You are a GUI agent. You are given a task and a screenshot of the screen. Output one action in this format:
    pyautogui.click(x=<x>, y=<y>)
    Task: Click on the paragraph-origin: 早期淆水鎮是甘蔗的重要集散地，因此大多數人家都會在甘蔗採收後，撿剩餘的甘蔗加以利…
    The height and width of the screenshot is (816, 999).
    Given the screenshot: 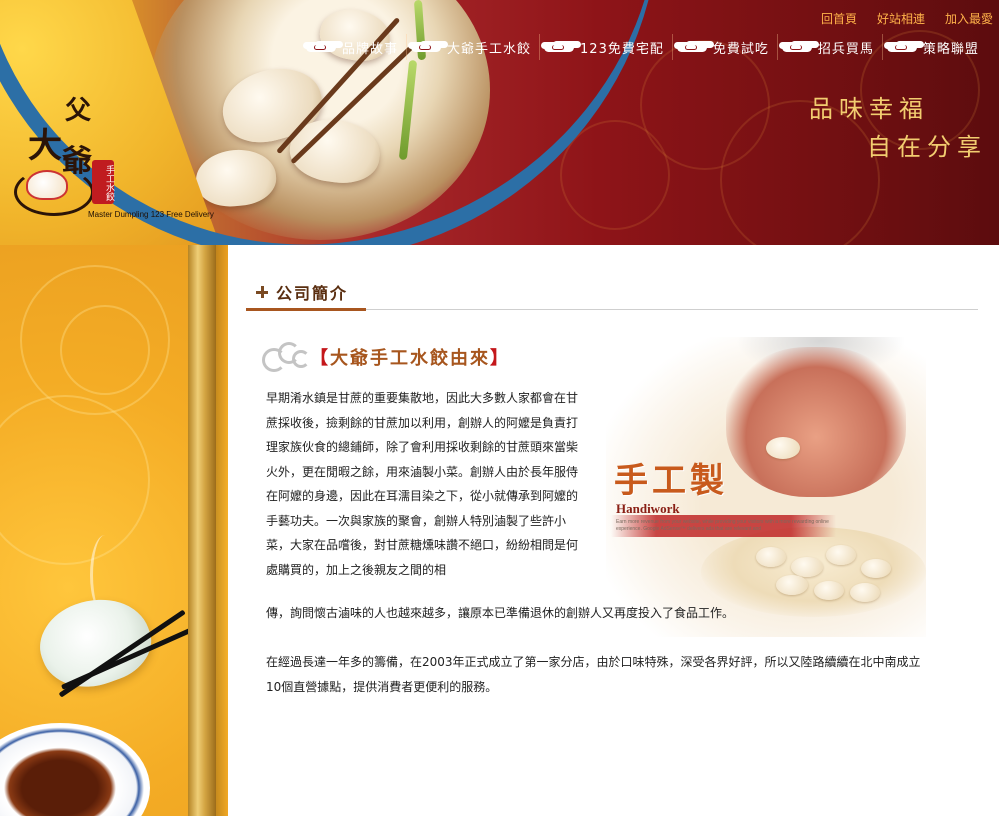 What is the action you would take?
    pyautogui.click(x=422, y=484)
    